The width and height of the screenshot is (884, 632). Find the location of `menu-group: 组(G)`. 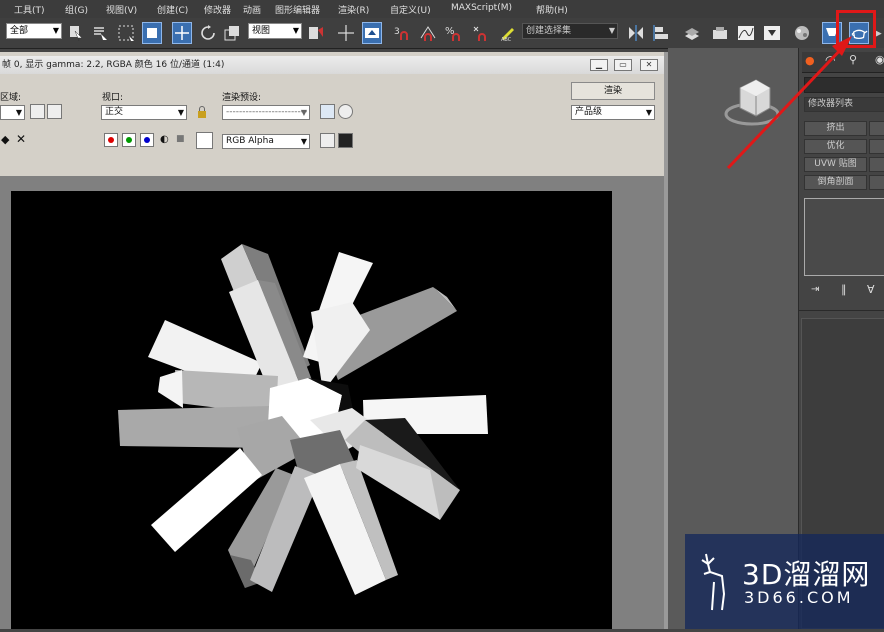

menu-group: 组(G) is located at coordinates (76, 9).